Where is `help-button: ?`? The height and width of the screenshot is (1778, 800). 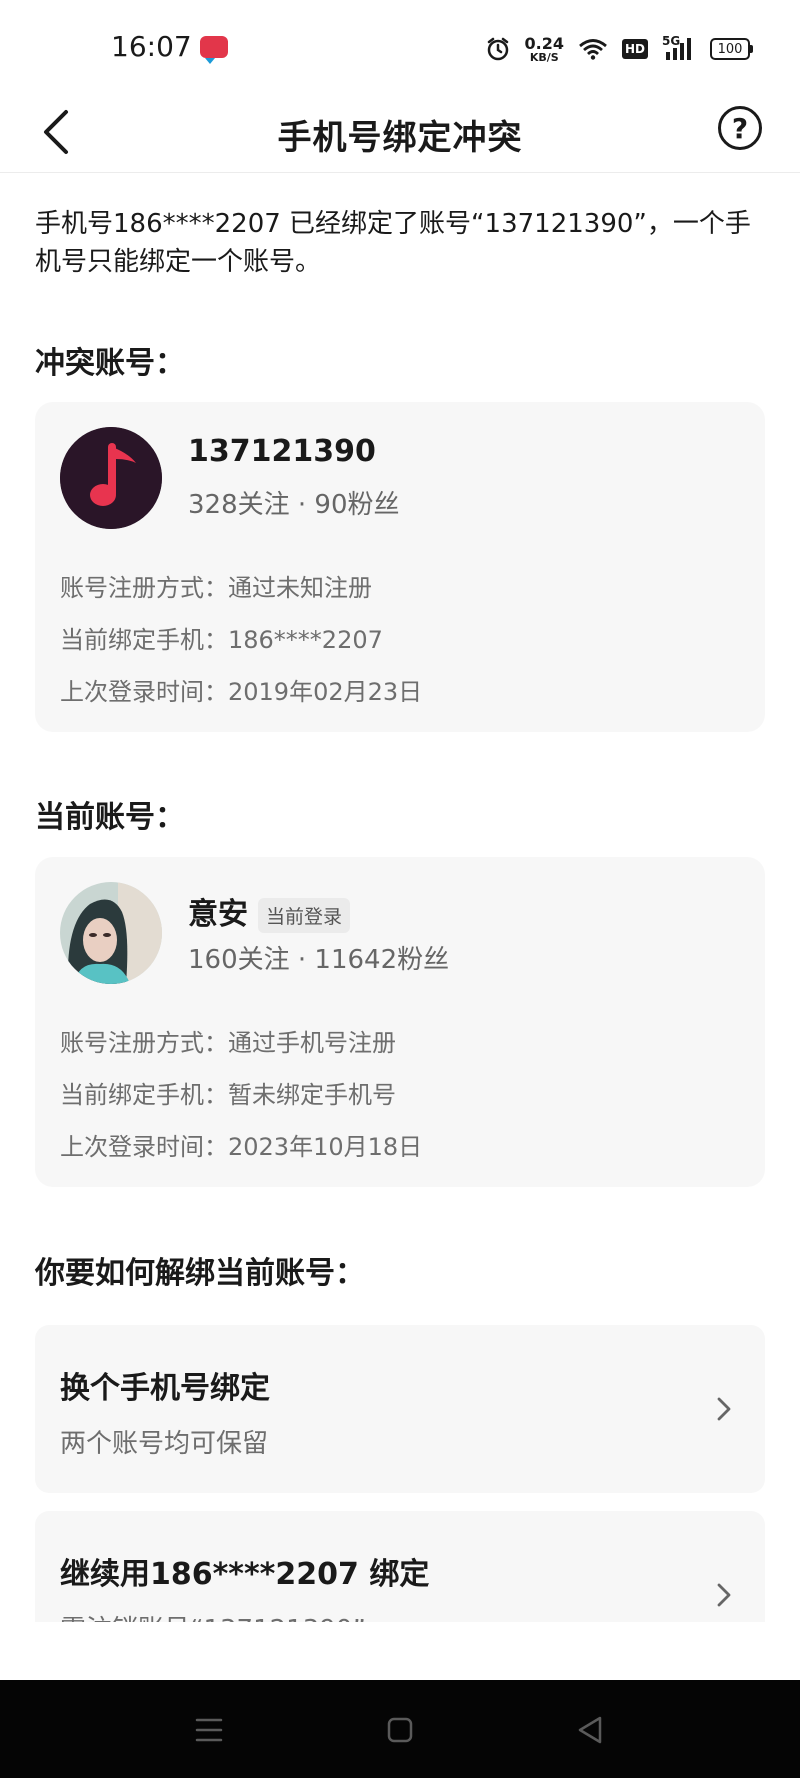 help-button: ? is located at coordinates (740, 128).